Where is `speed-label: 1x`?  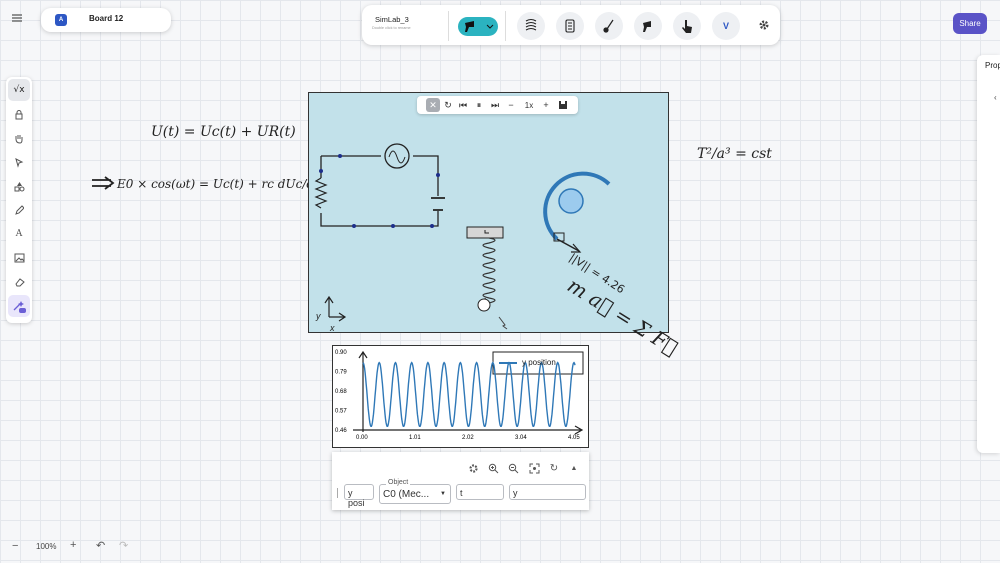 speed-label: 1x is located at coordinates (529, 105).